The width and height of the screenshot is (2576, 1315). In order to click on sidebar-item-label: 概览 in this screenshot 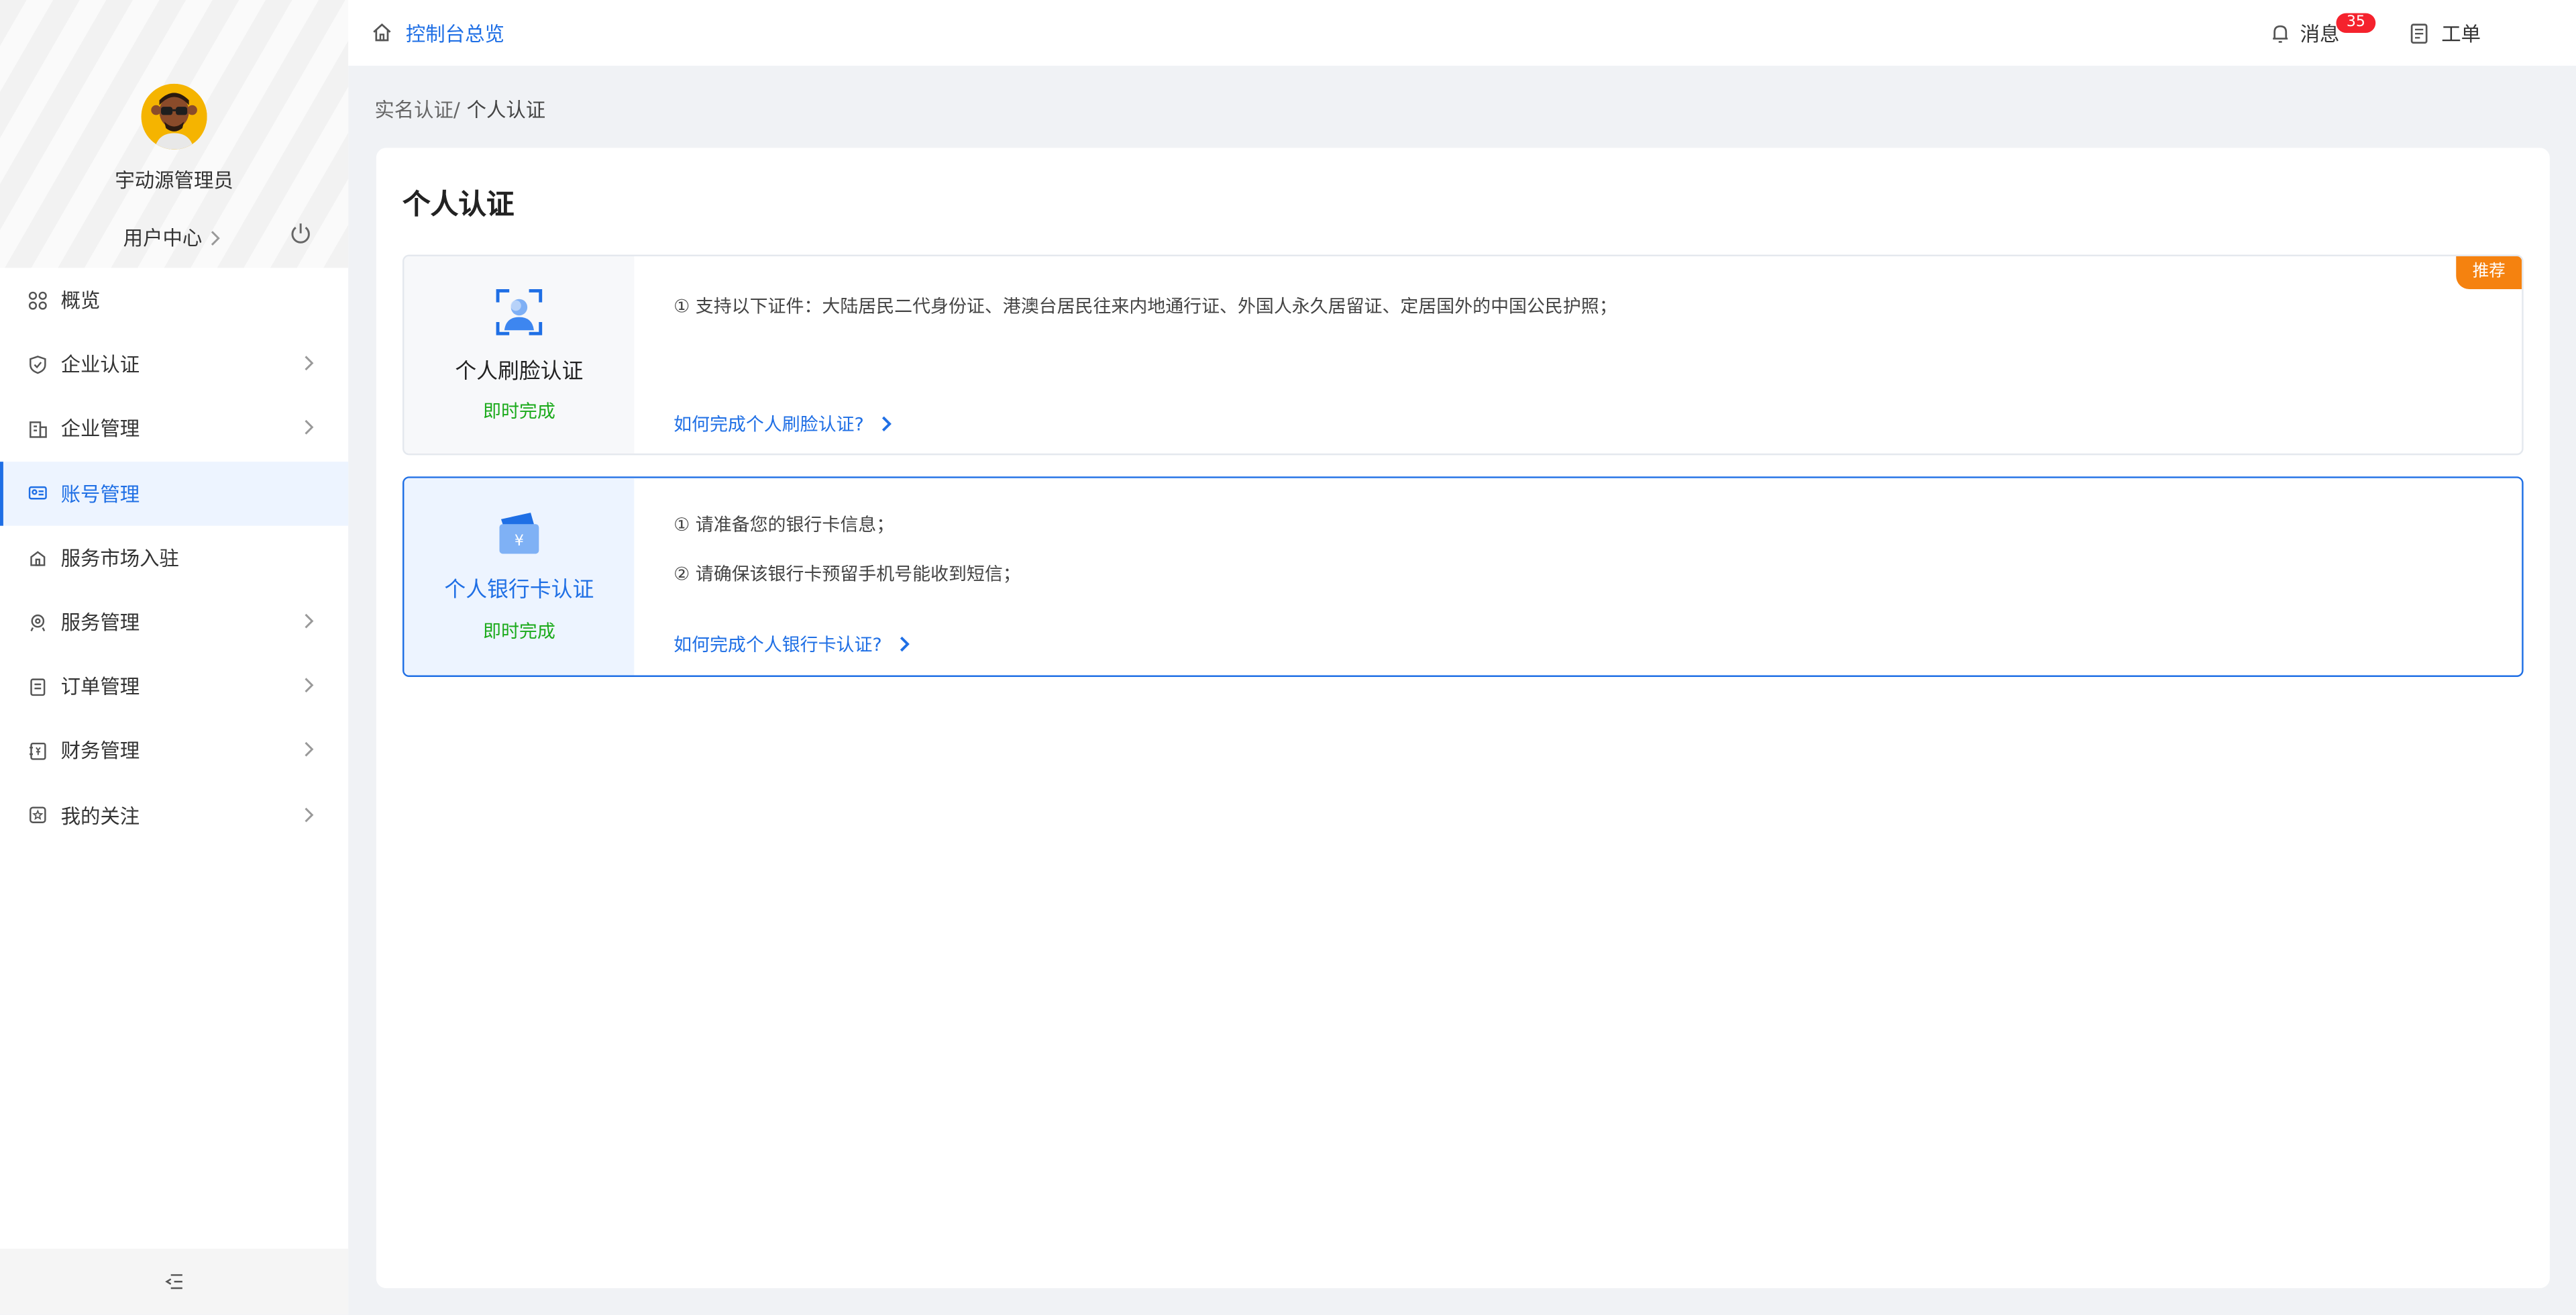, I will do `click(80, 301)`.